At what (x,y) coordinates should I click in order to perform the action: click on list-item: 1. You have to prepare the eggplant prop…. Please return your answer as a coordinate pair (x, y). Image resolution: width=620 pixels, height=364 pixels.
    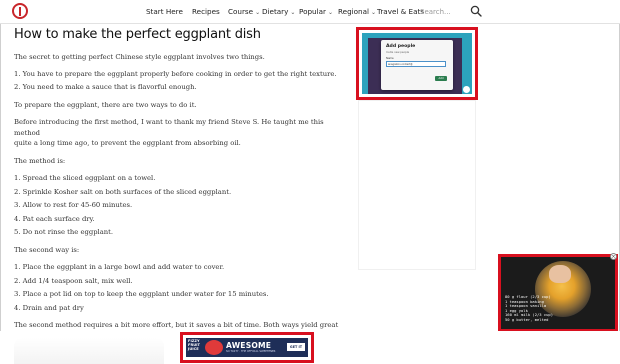
    Looking at the image, I should click on (175, 73).